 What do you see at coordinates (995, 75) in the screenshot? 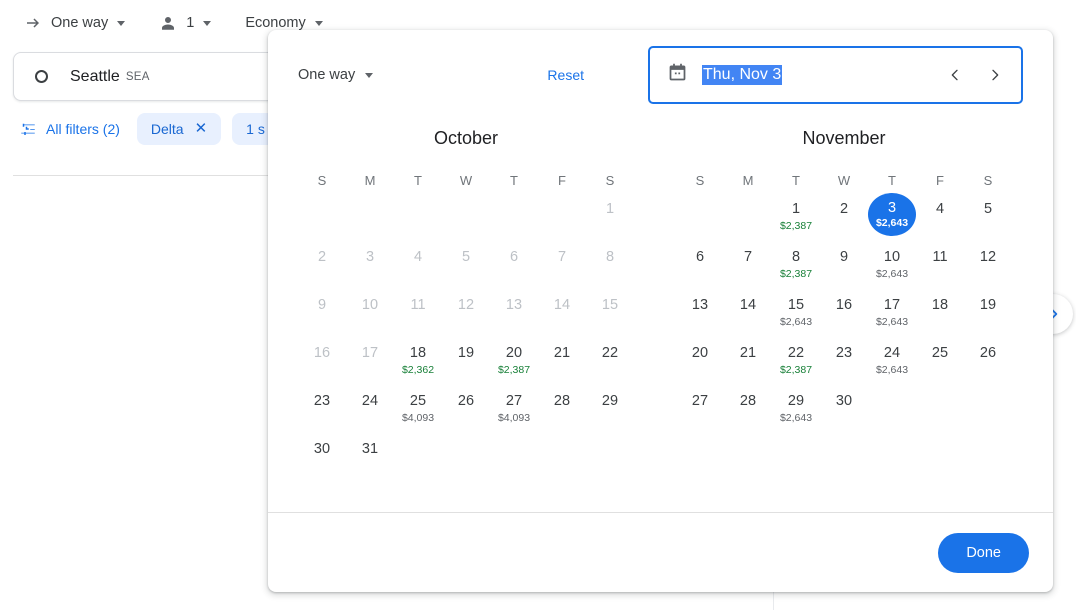
I see `next-month-button` at bounding box center [995, 75].